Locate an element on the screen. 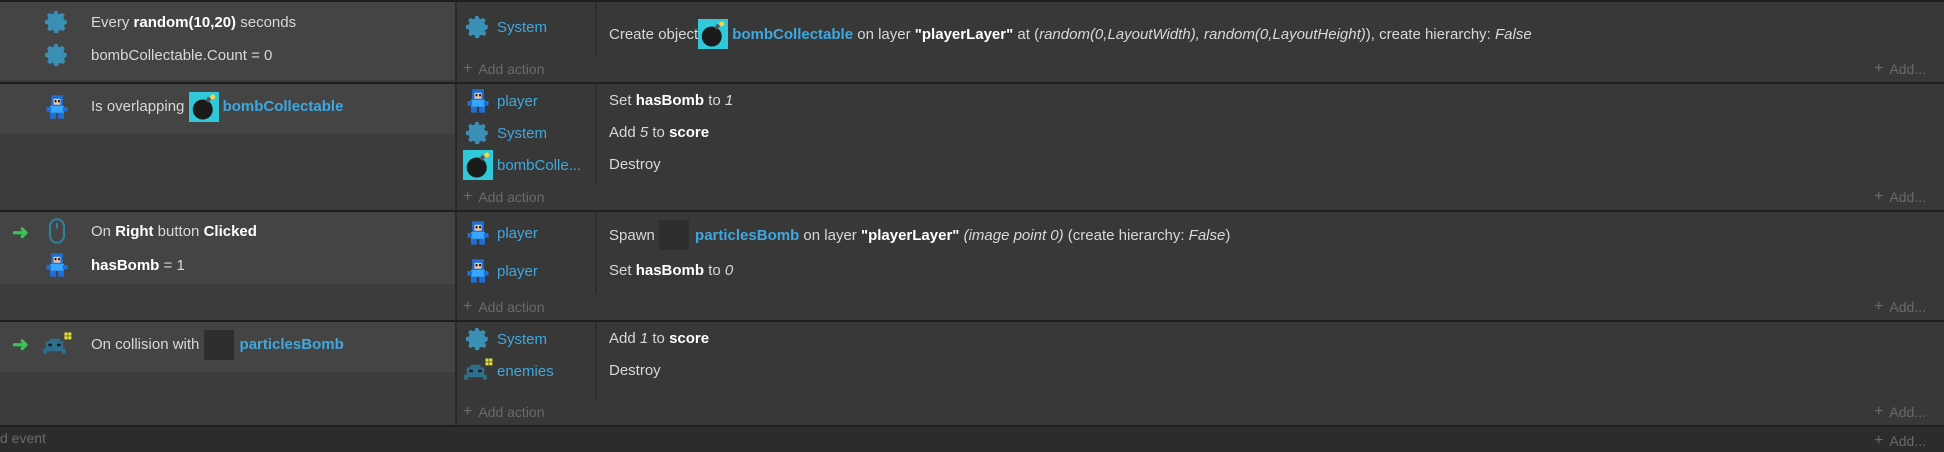 This screenshot has height=452, width=1944. condition-param: random(10,20) is located at coordinates (185, 22).